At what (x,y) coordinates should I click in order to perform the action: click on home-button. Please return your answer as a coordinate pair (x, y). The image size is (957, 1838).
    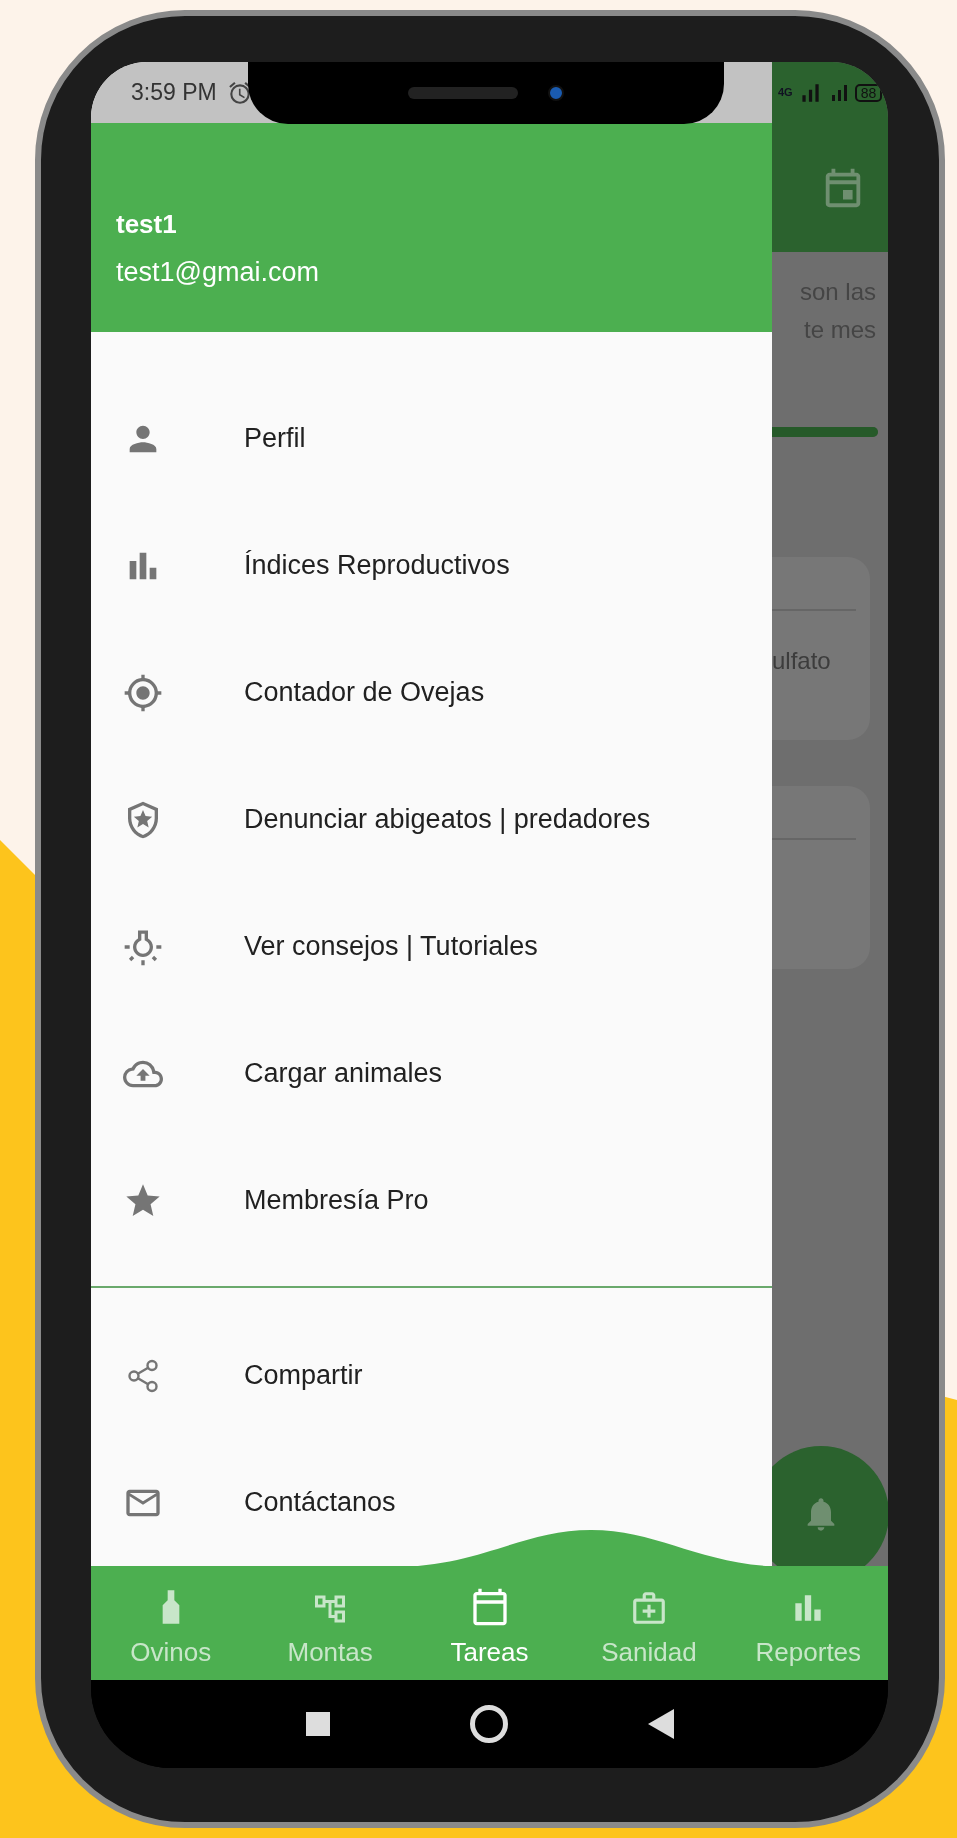
    Looking at the image, I should click on (488, 1724).